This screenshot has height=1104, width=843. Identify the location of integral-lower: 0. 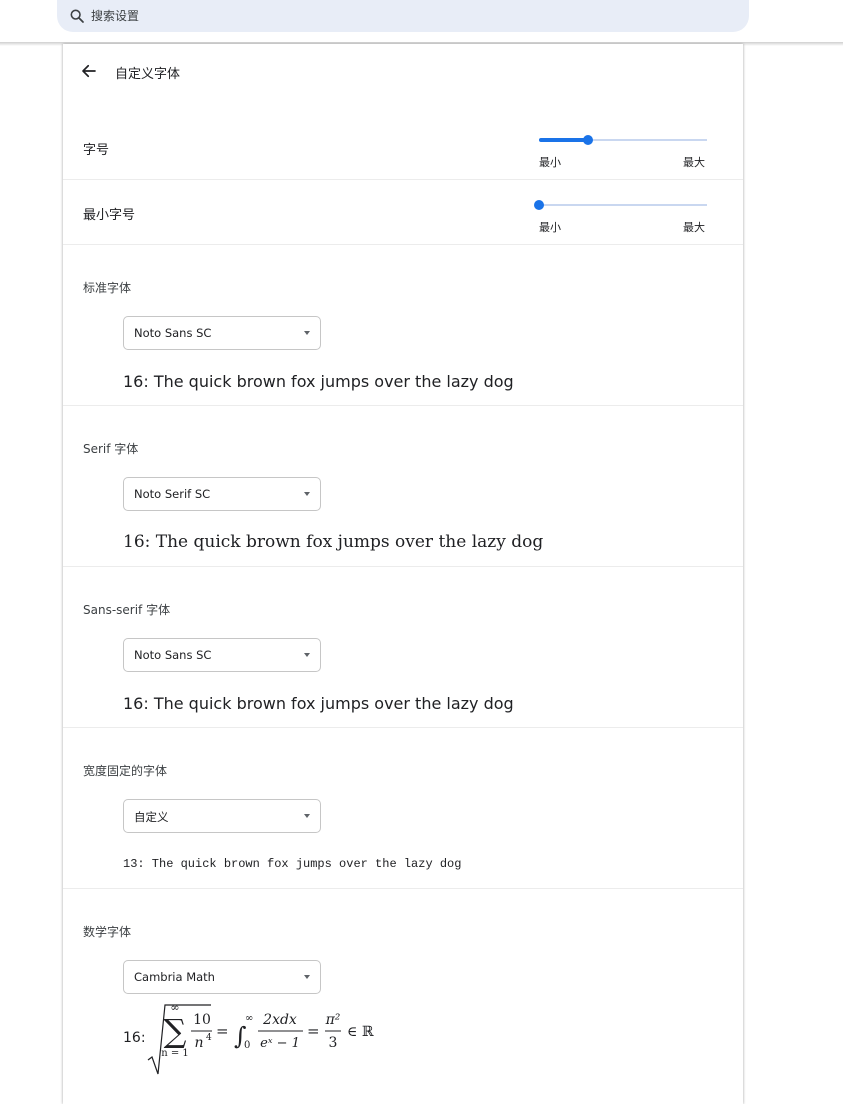
(247, 1045).